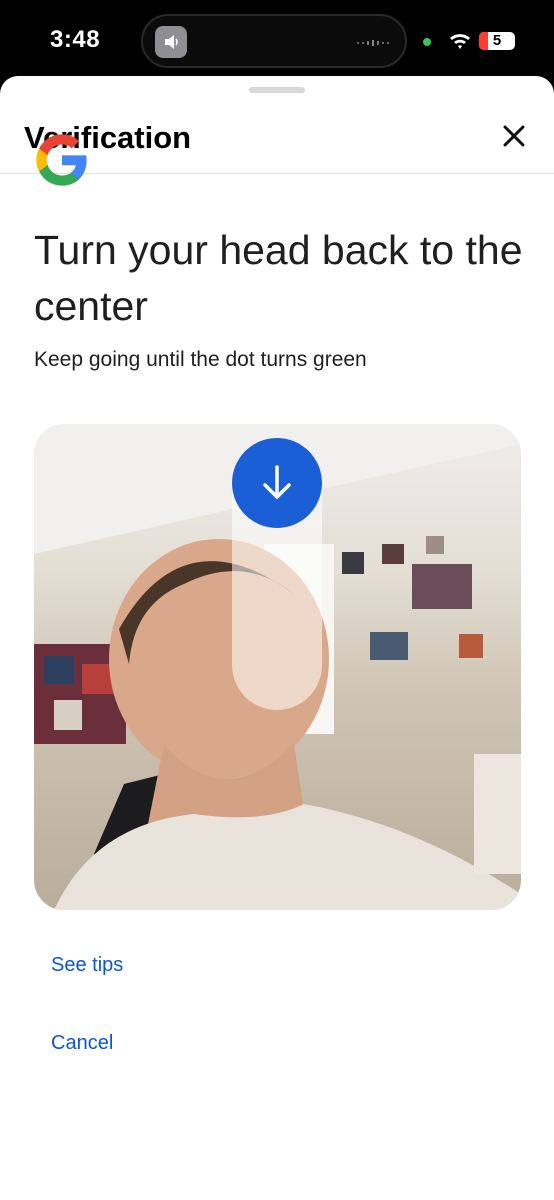 The height and width of the screenshot is (1200, 554). I want to click on battery-level: 5, so click(497, 40).